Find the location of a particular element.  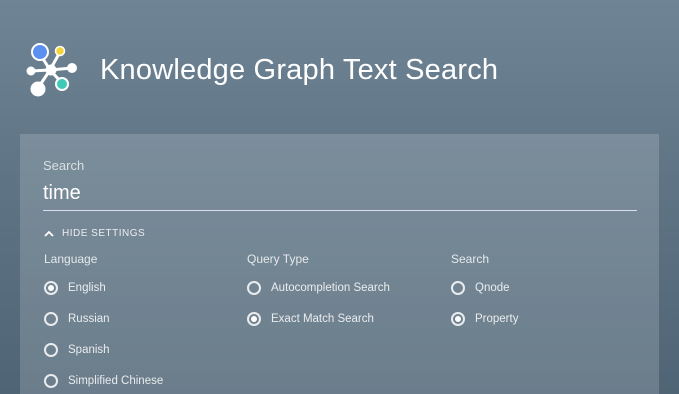

option-label: Simplified Chinese is located at coordinates (116, 380).